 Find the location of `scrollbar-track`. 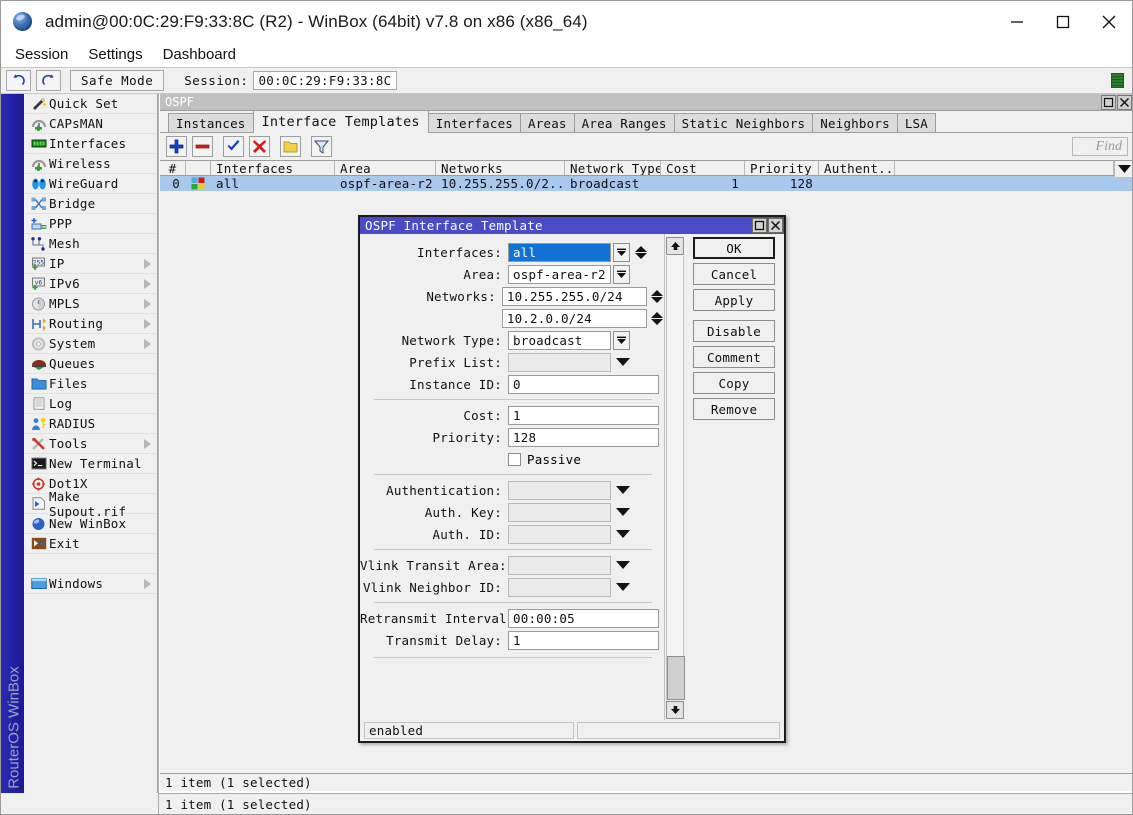

scrollbar-track is located at coordinates (675, 478).